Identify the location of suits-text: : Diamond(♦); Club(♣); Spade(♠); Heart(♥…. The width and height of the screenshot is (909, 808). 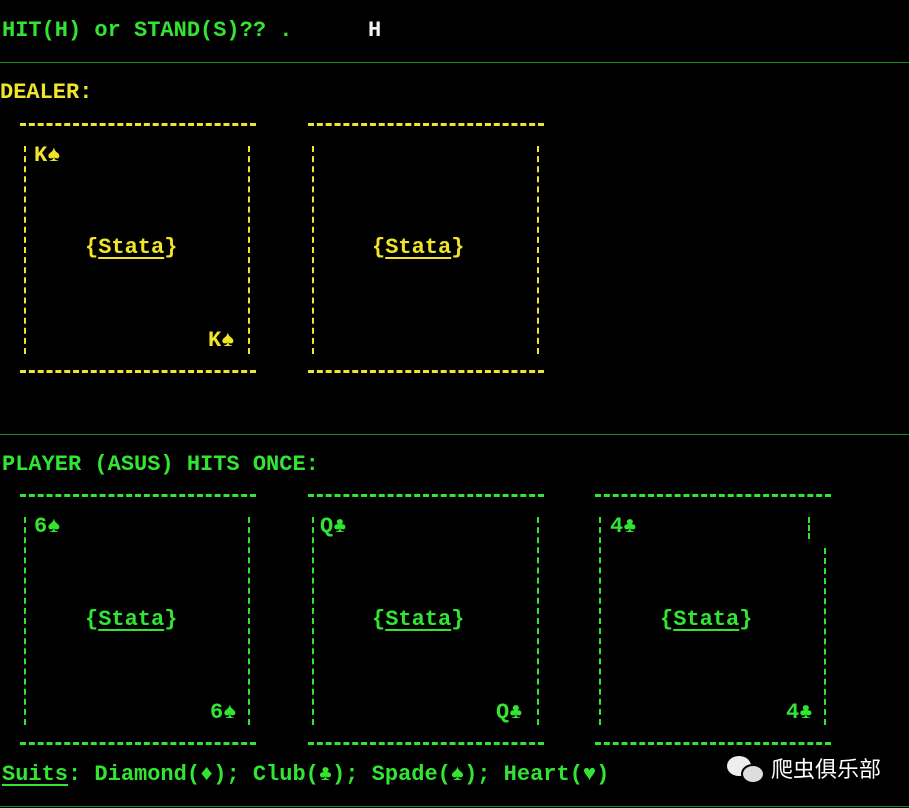
(339, 774).